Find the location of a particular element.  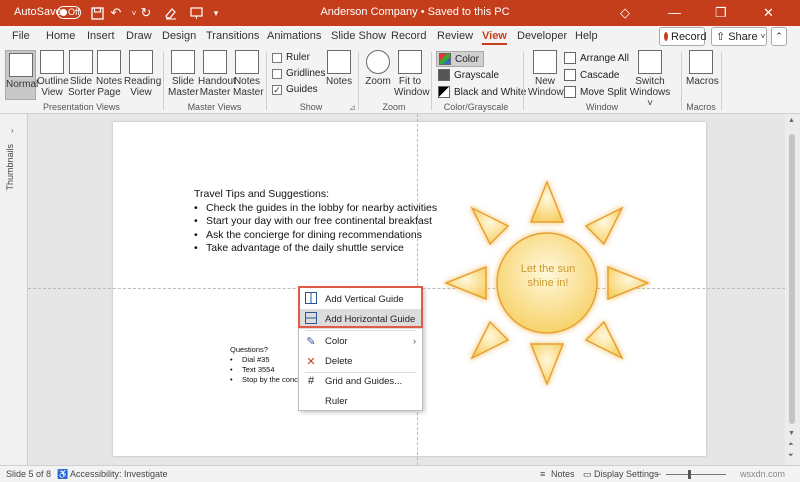

tab-help: Help is located at coordinates (586, 36).